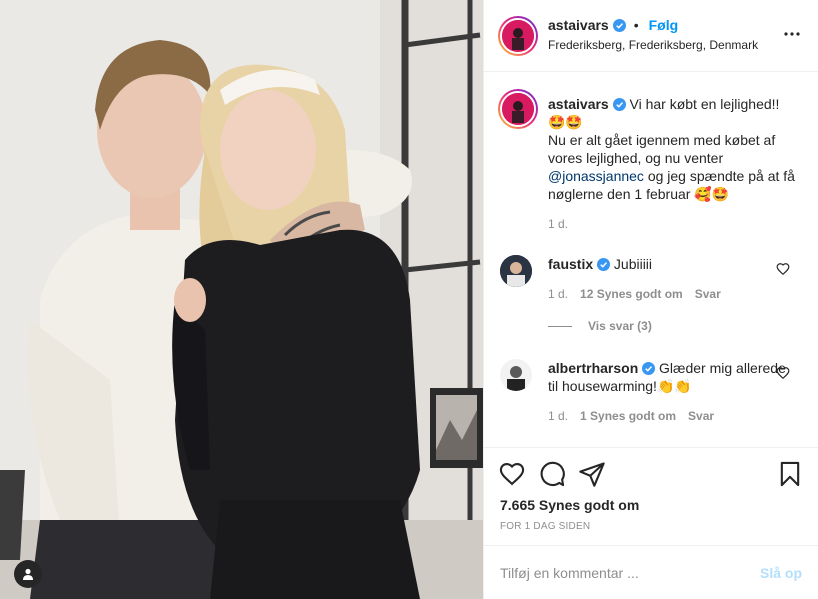 The height and width of the screenshot is (599, 818). I want to click on post-comment-button: Slå op, so click(781, 573).